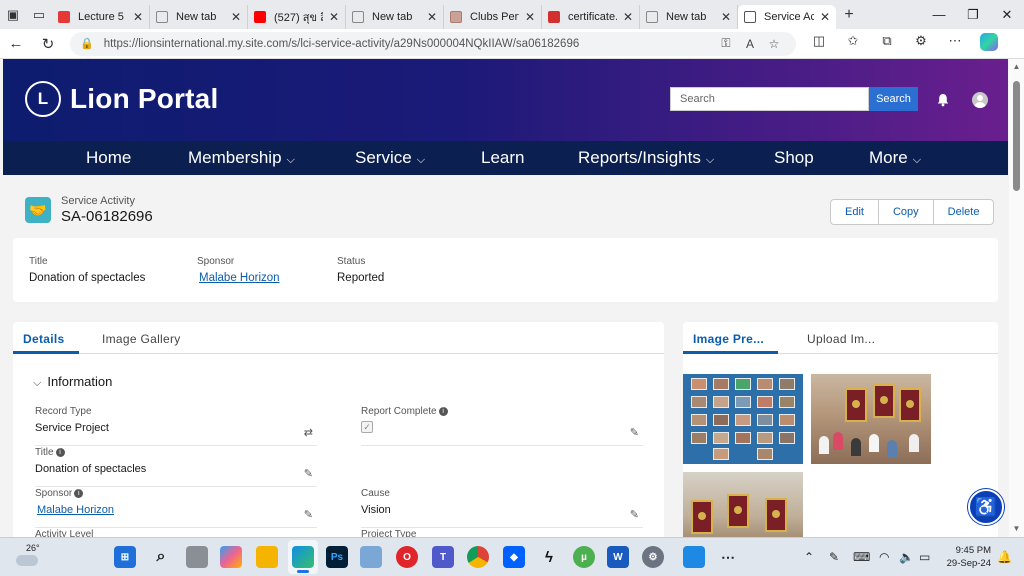 The height and width of the screenshot is (576, 1024). I want to click on browser-tab-active: Service Acti ✕, so click(787, 16).